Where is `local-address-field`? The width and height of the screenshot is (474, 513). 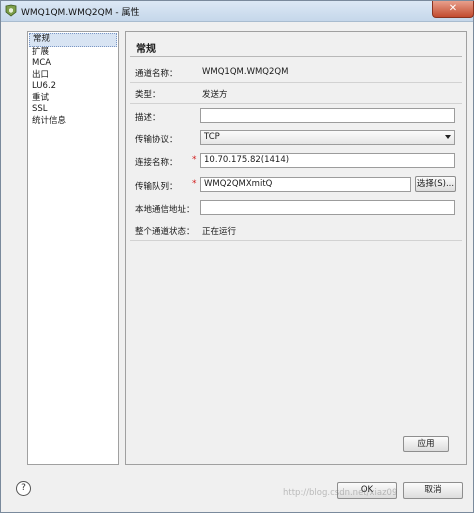
local-address-field is located at coordinates (327, 207).